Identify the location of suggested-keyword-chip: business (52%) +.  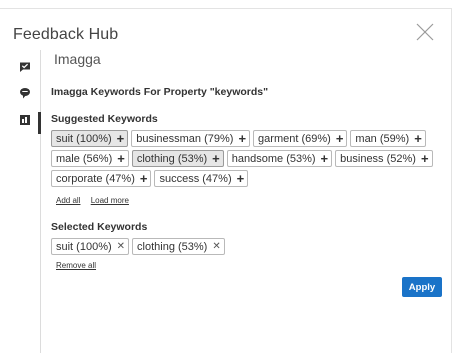
(384, 158).